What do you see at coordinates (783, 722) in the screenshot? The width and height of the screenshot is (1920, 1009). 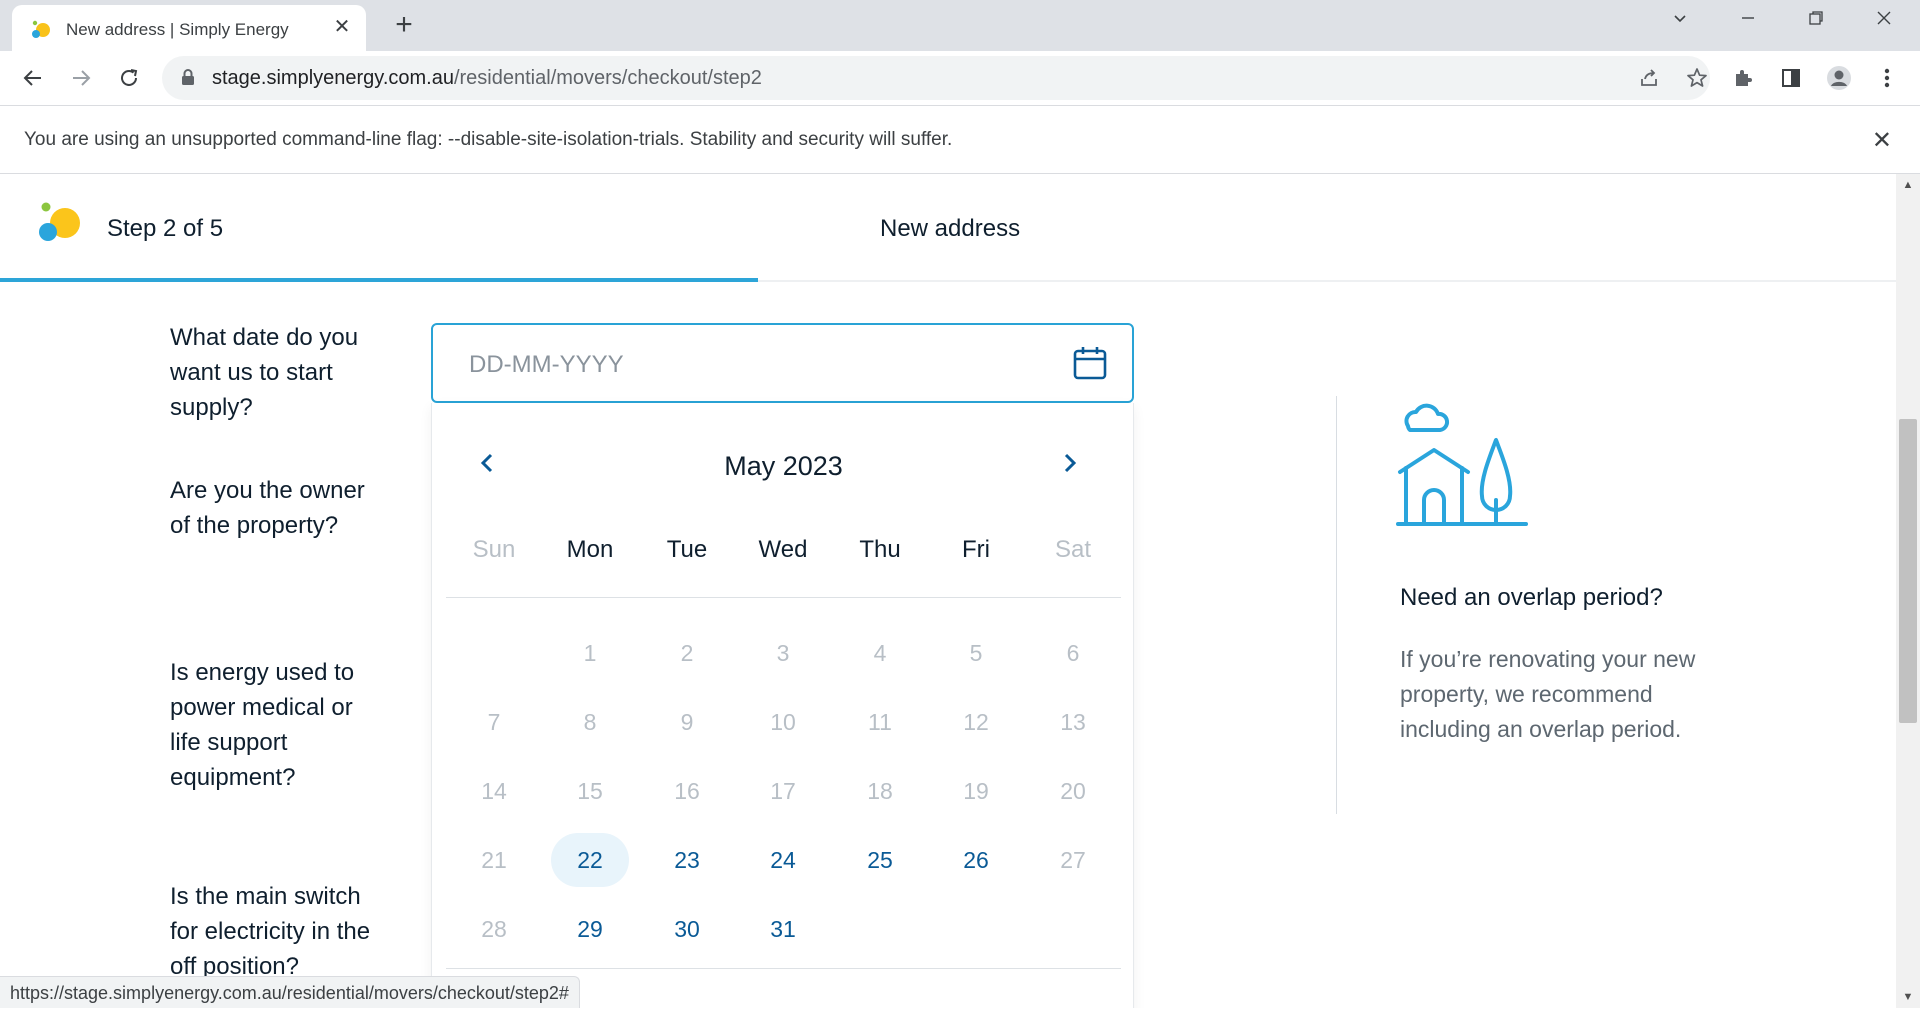 I see `calendar-day: 10` at bounding box center [783, 722].